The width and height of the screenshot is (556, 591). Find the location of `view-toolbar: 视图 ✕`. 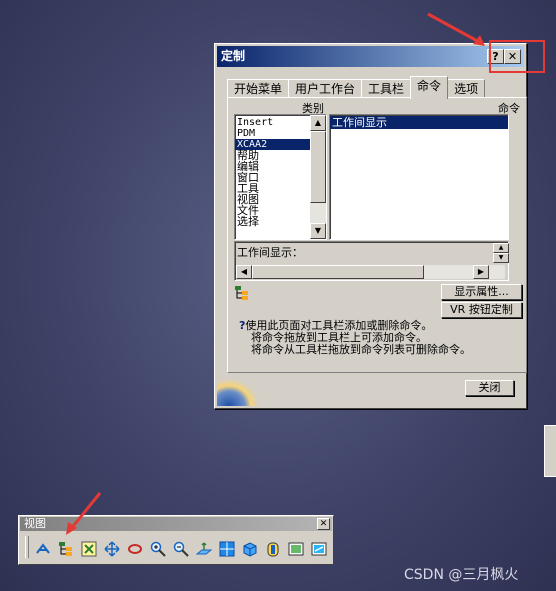

view-toolbar: 视图 ✕ is located at coordinates (176, 540).